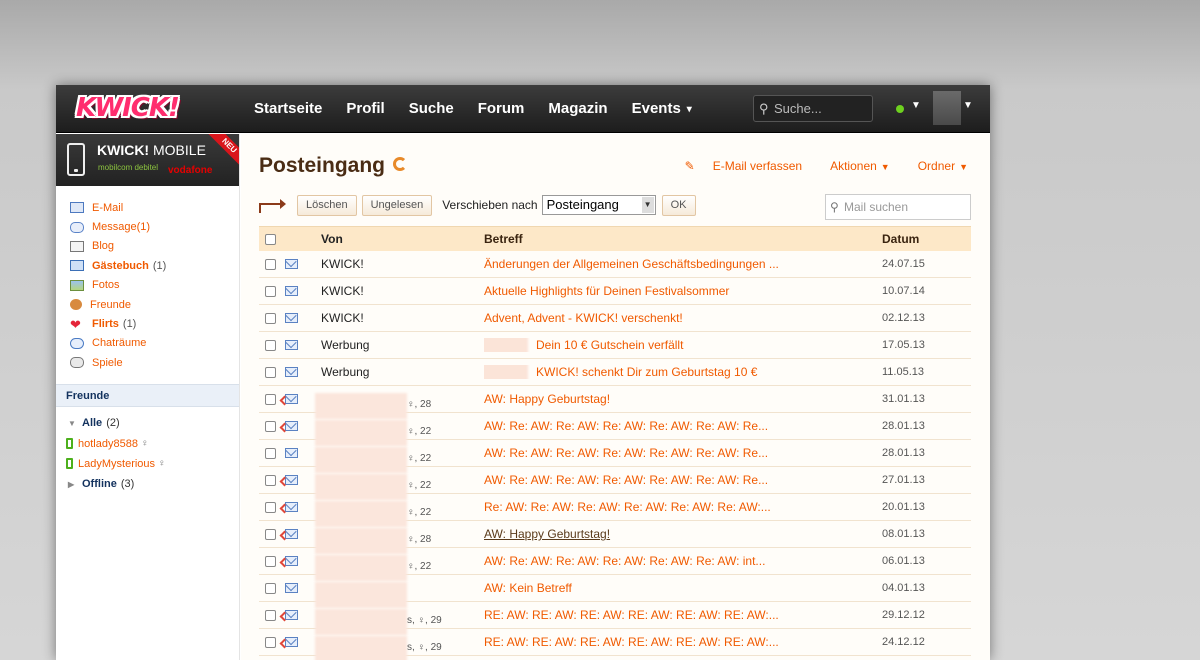  What do you see at coordinates (926, 239) in the screenshot?
I see `column-date: Datum` at bounding box center [926, 239].